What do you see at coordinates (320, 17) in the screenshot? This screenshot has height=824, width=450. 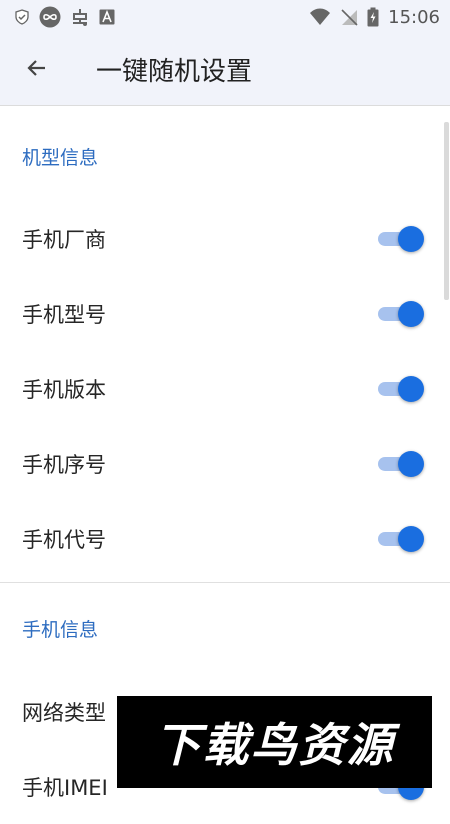 I see `wifi-icon` at bounding box center [320, 17].